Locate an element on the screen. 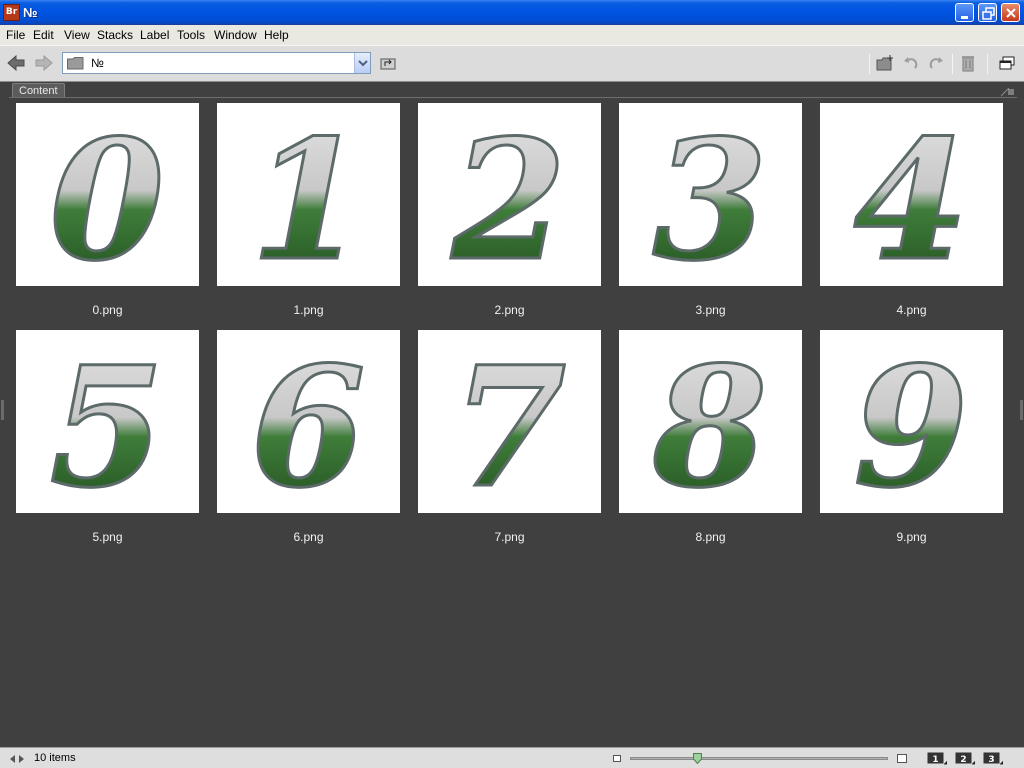 This screenshot has width=1024, height=768. thumbnail-image: 6 is located at coordinates (308, 421).